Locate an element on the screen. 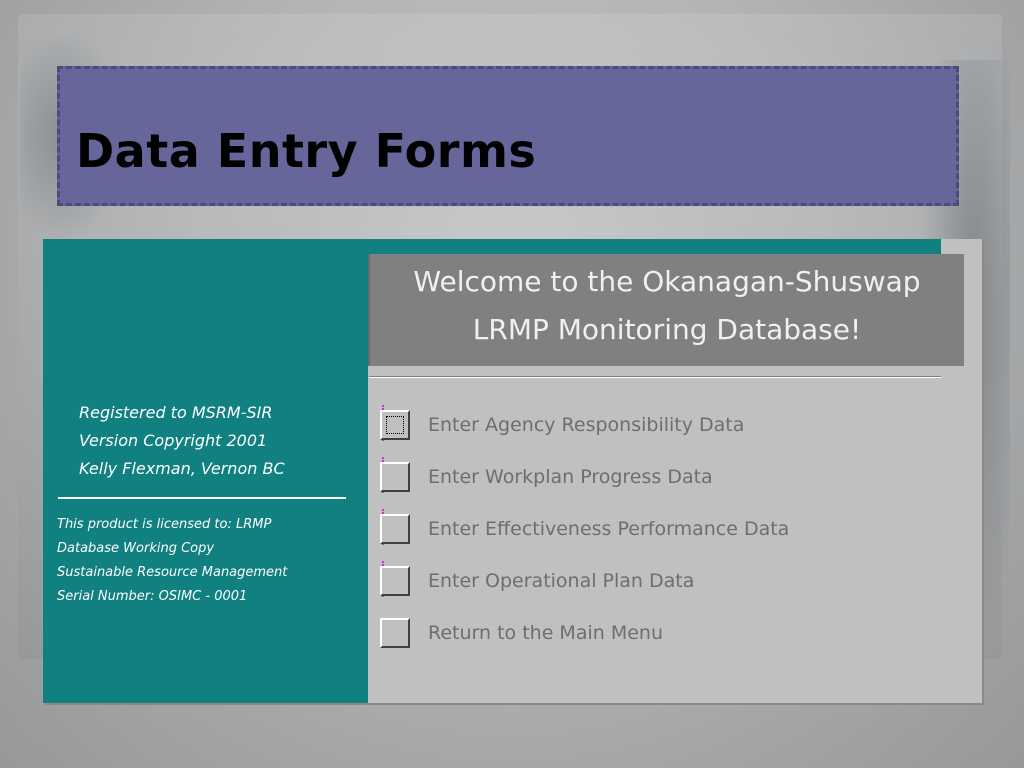  panel-divider is located at coordinates (202, 498).